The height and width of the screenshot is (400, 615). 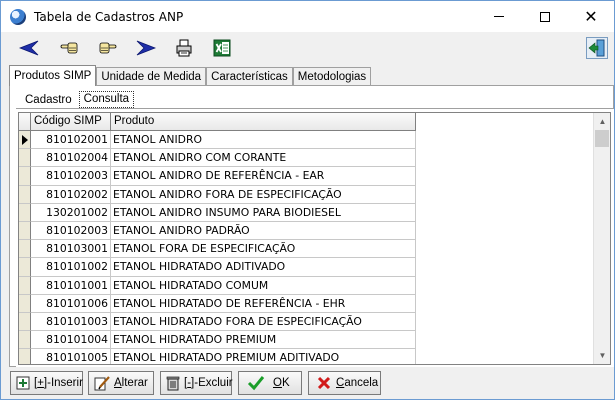 What do you see at coordinates (263, 356) in the screenshot?
I see `cell-produto: ETANOL HIDRATADO PREMIUM ADITIVADO` at bounding box center [263, 356].